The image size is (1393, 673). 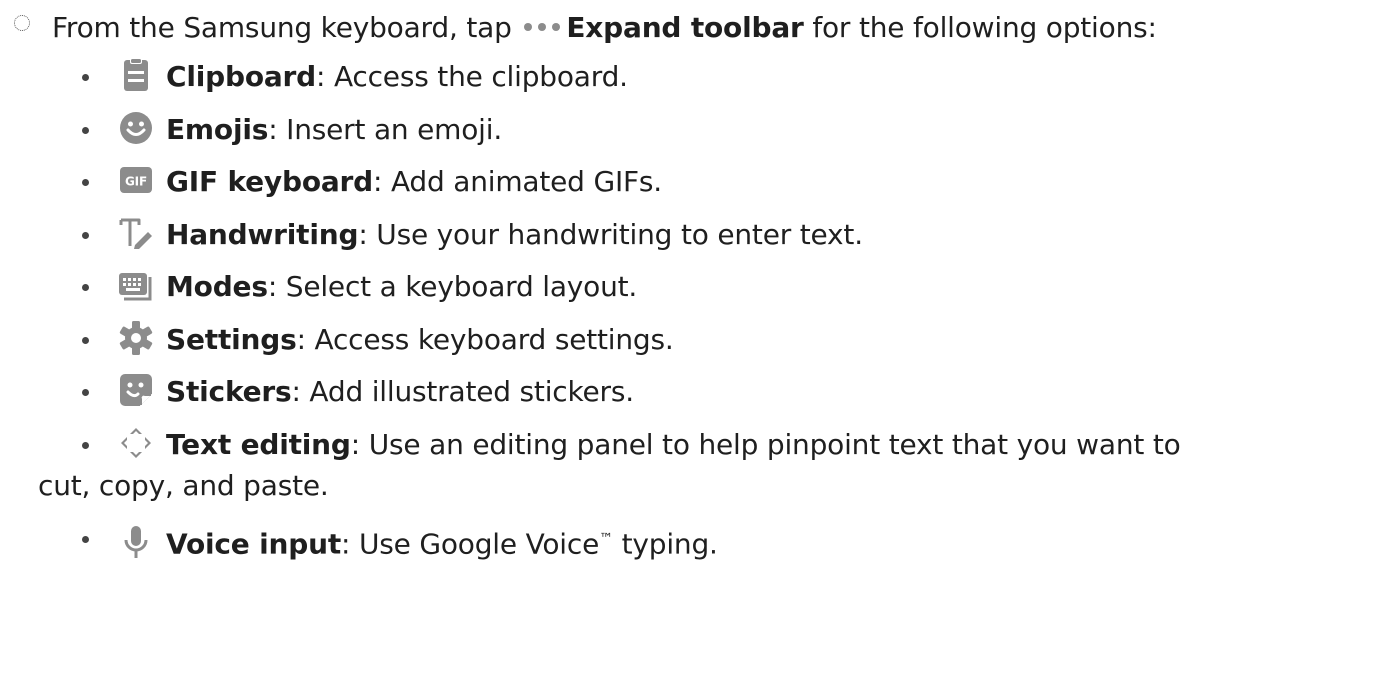 I want to click on intro-text-post: for the following options:, so click(x=984, y=27).